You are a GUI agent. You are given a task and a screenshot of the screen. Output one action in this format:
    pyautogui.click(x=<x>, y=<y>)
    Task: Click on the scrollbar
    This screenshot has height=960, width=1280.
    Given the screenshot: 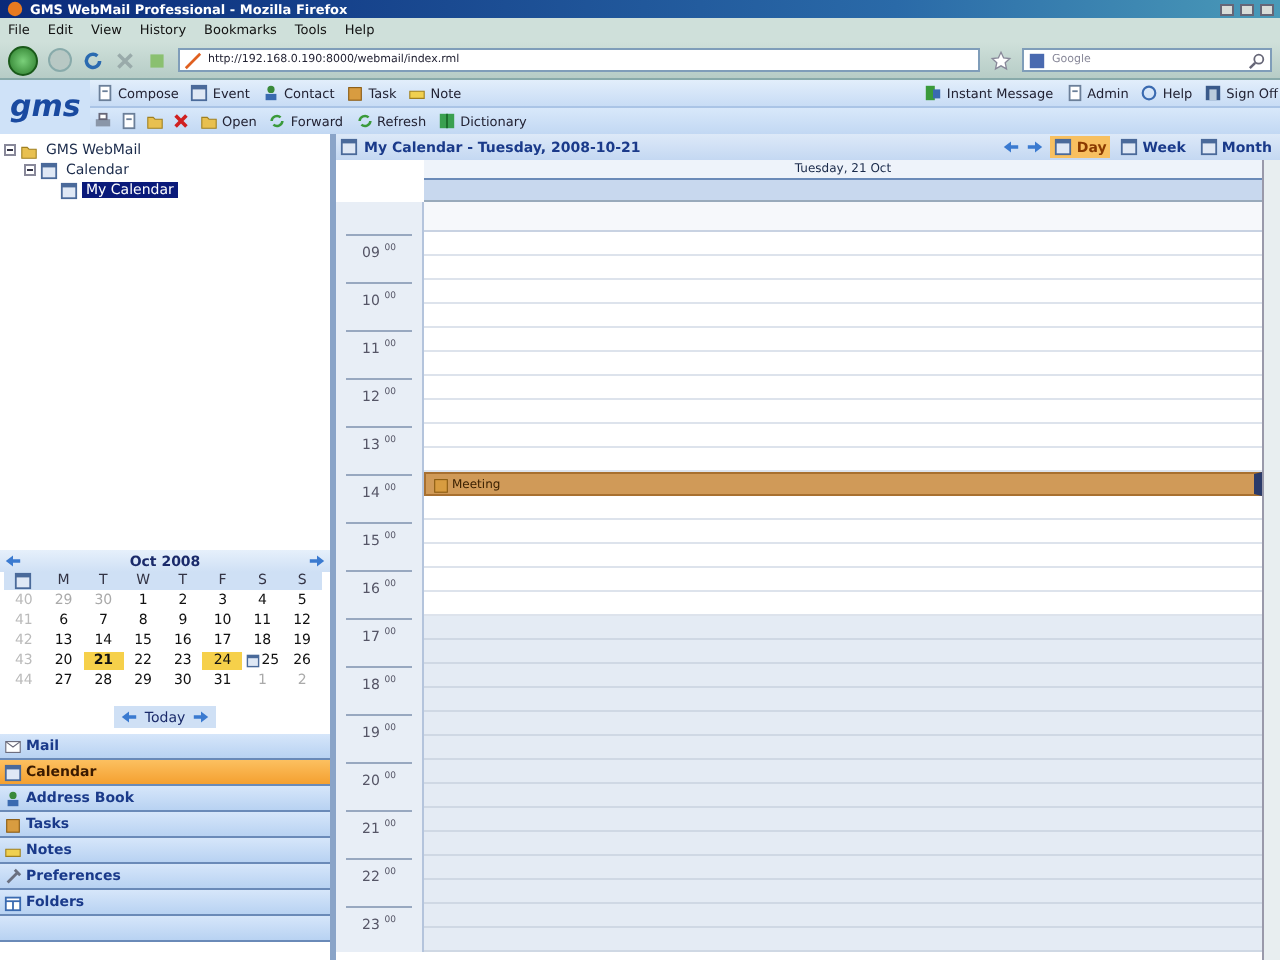 What is the action you would take?
    pyautogui.click(x=1271, y=560)
    